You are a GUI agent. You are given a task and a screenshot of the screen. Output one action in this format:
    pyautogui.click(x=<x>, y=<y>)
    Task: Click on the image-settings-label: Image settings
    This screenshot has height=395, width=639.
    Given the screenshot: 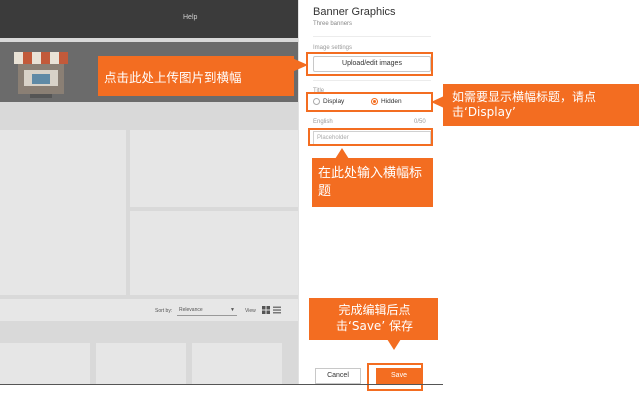 What is the action you would take?
    pyautogui.click(x=333, y=48)
    